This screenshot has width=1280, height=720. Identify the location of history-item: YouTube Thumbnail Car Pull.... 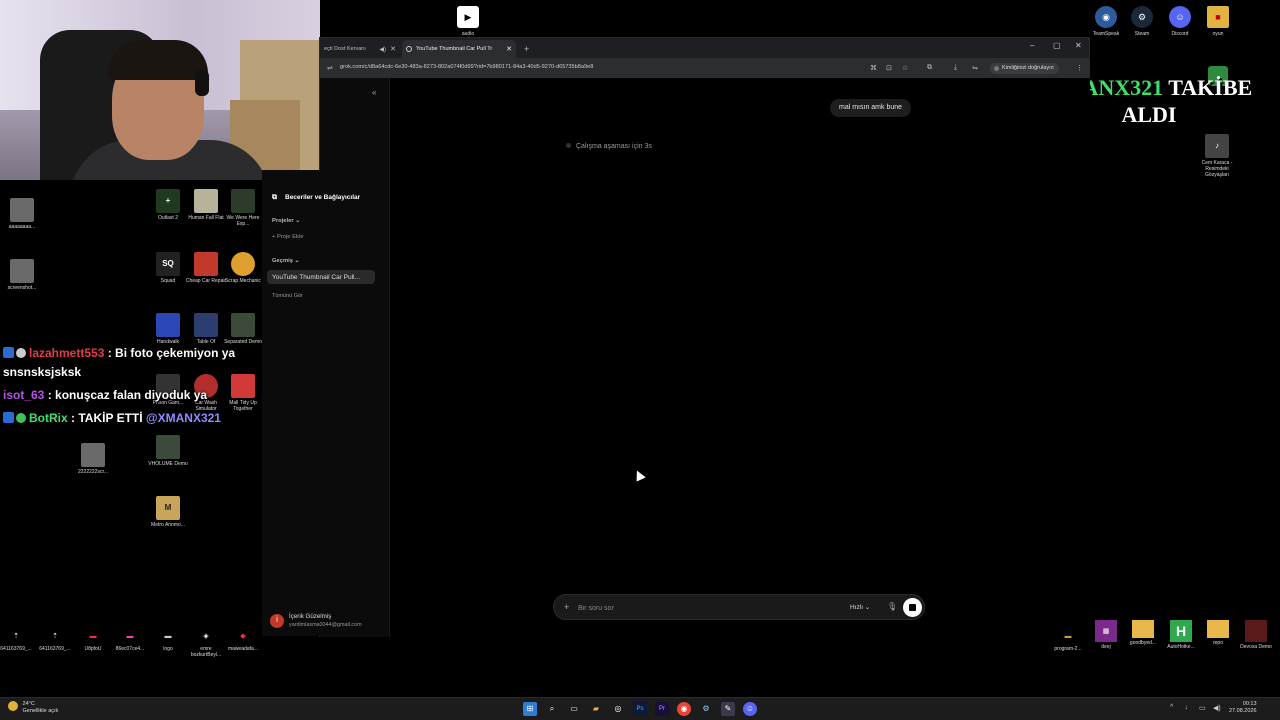
(316, 277).